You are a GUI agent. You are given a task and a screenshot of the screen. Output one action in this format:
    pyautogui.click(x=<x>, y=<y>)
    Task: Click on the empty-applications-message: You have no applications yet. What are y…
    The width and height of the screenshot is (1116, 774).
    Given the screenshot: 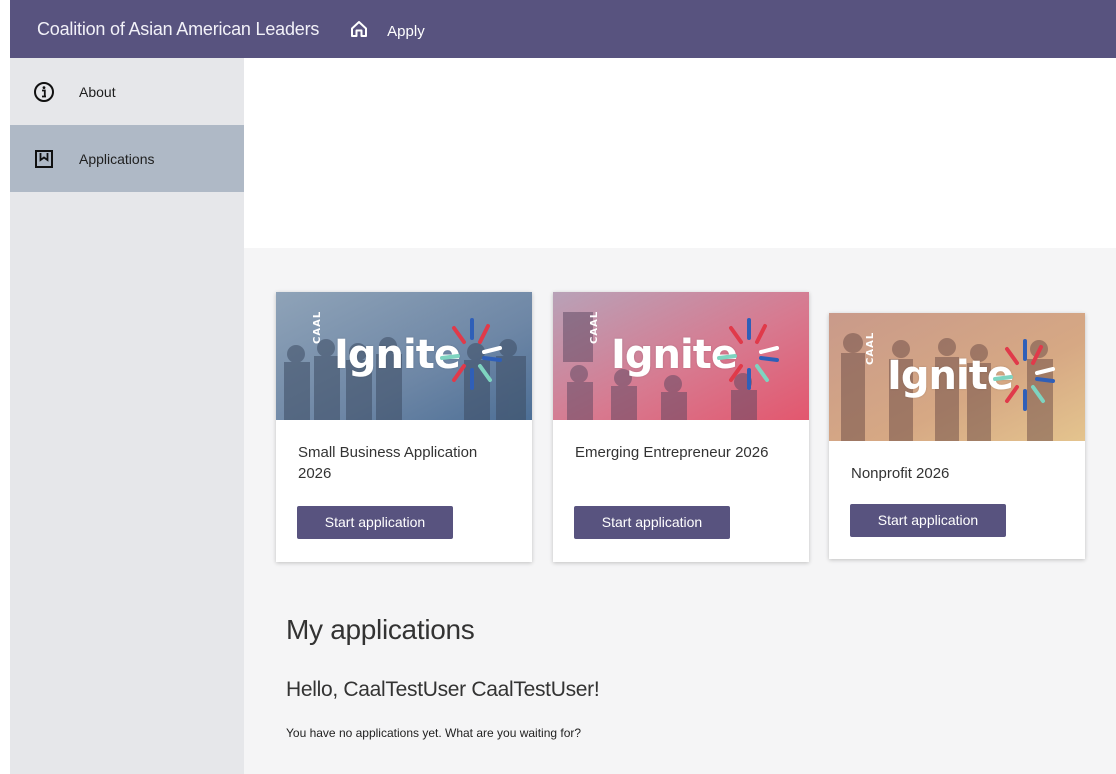 What is the action you would take?
    pyautogui.click(x=434, y=733)
    